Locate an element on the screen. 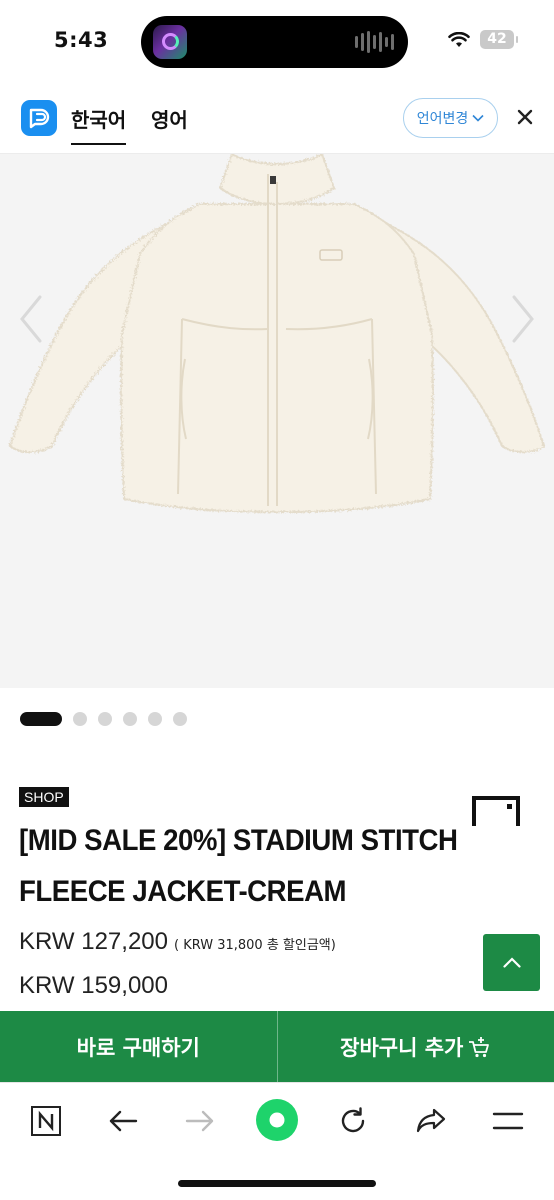 The image size is (554, 1200). next-image-arrow-icon is located at coordinates (523, 319).